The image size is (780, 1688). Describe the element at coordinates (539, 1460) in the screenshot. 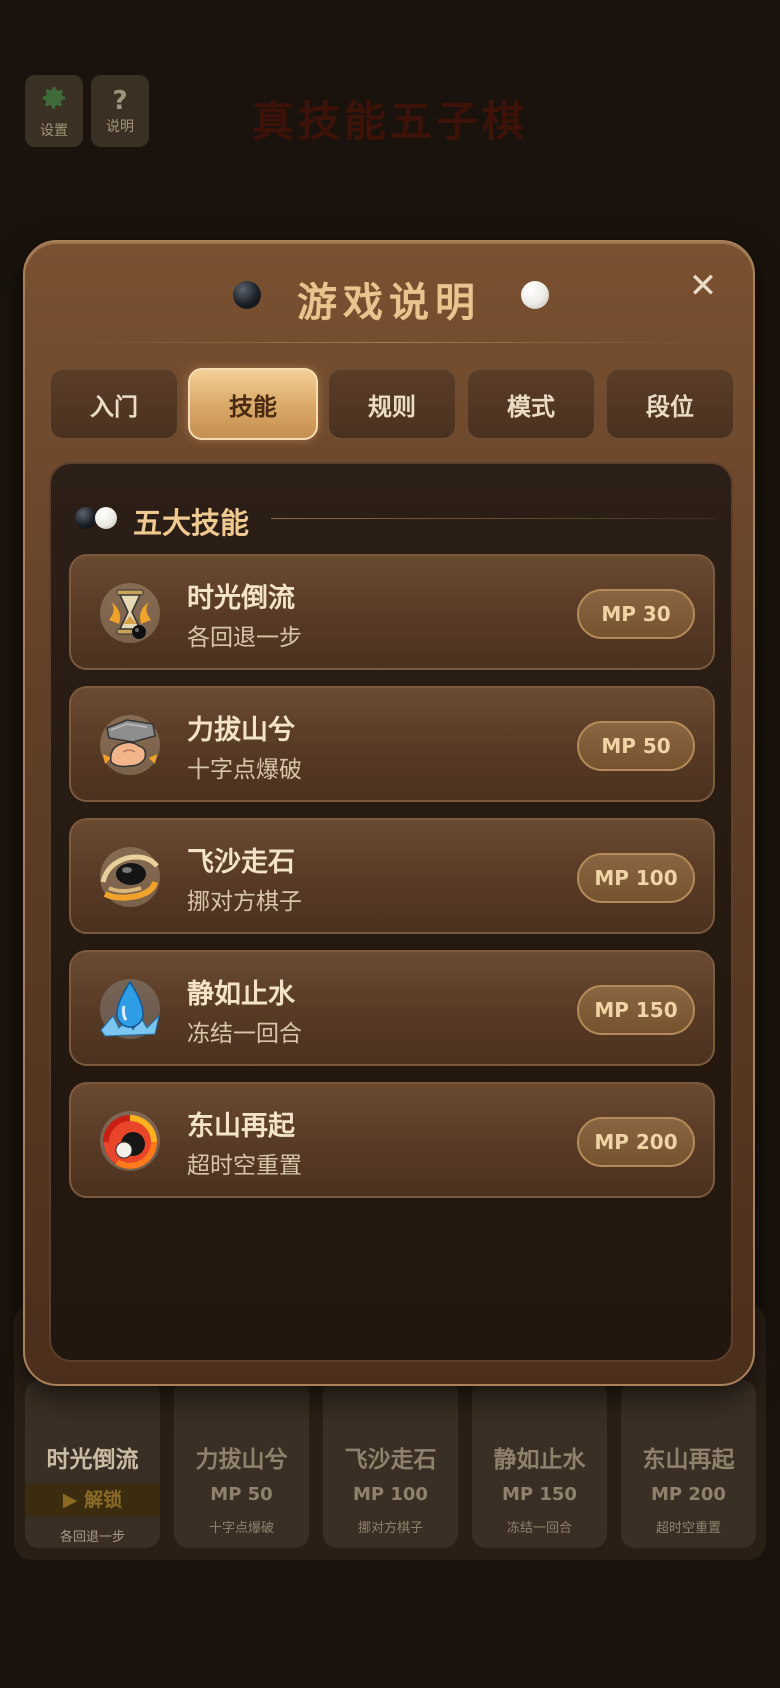

I see `skill-card-name: 静如止水` at that location.